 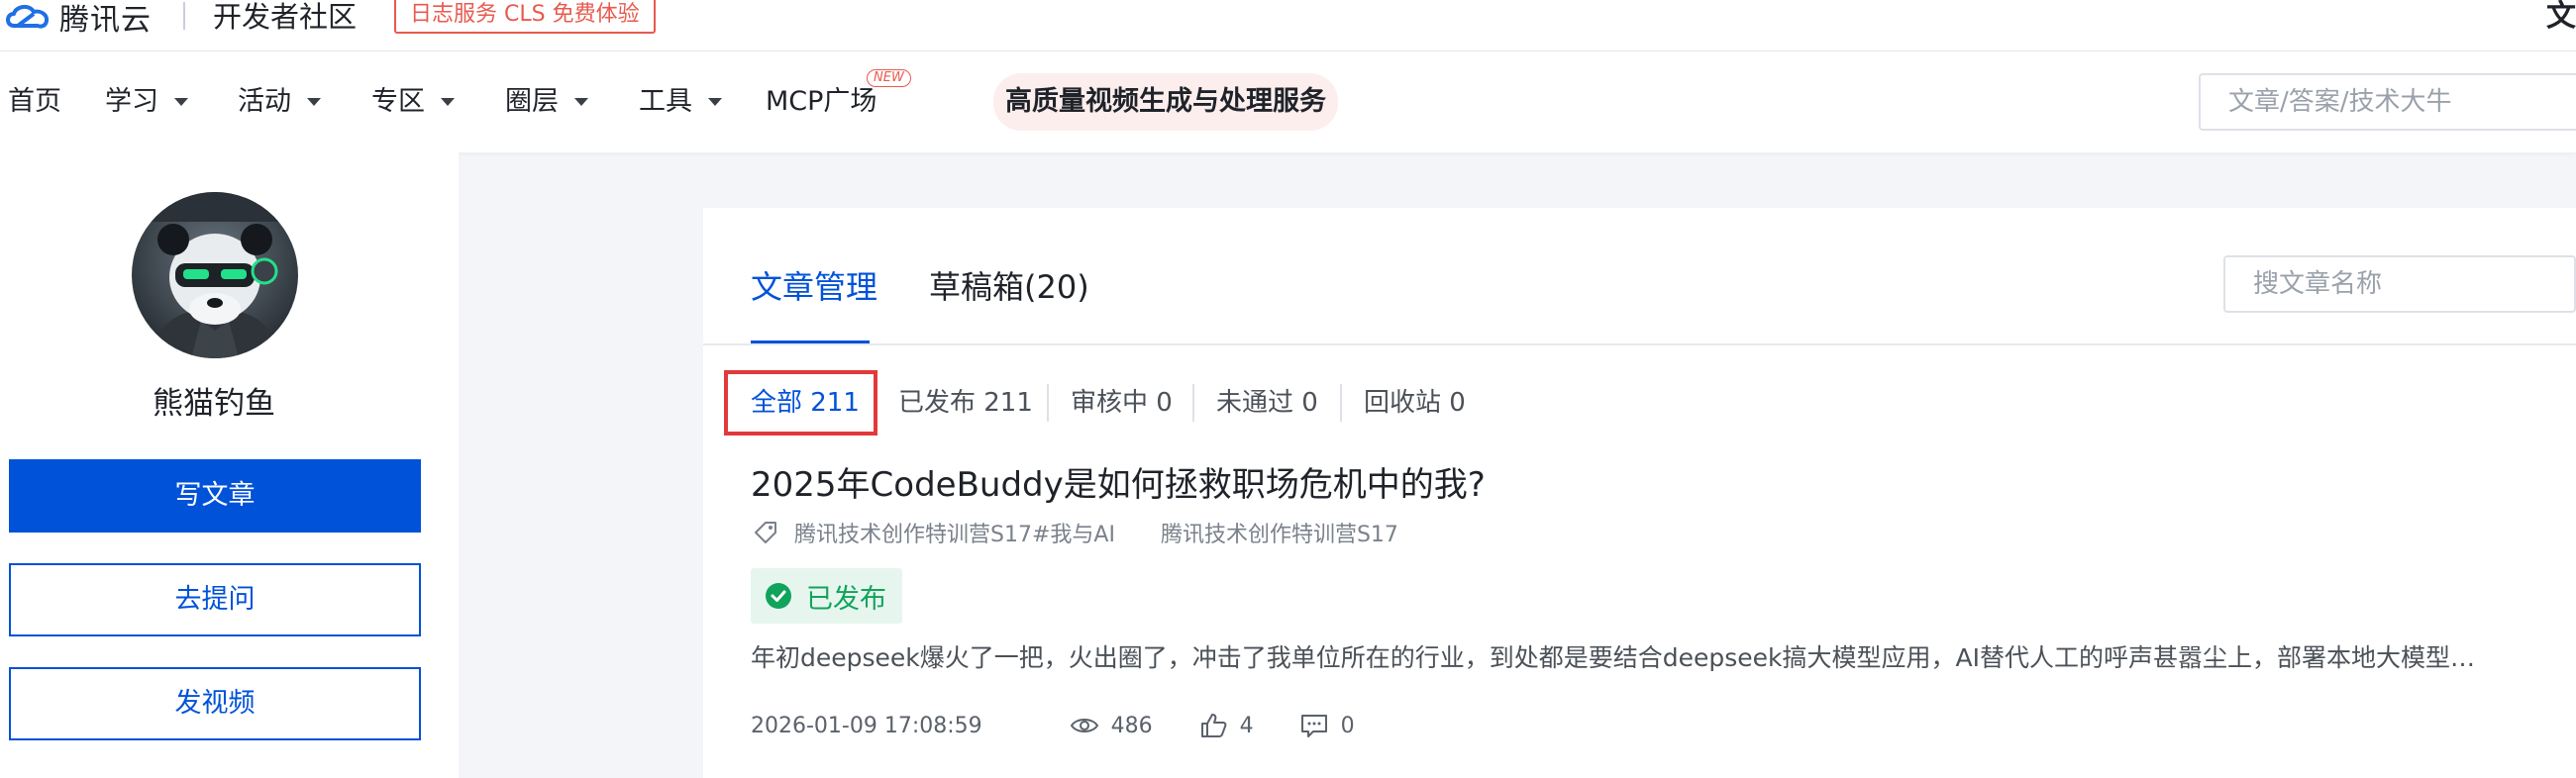 What do you see at coordinates (1347, 726) in the screenshot?
I see `comment-count-value: 0` at bounding box center [1347, 726].